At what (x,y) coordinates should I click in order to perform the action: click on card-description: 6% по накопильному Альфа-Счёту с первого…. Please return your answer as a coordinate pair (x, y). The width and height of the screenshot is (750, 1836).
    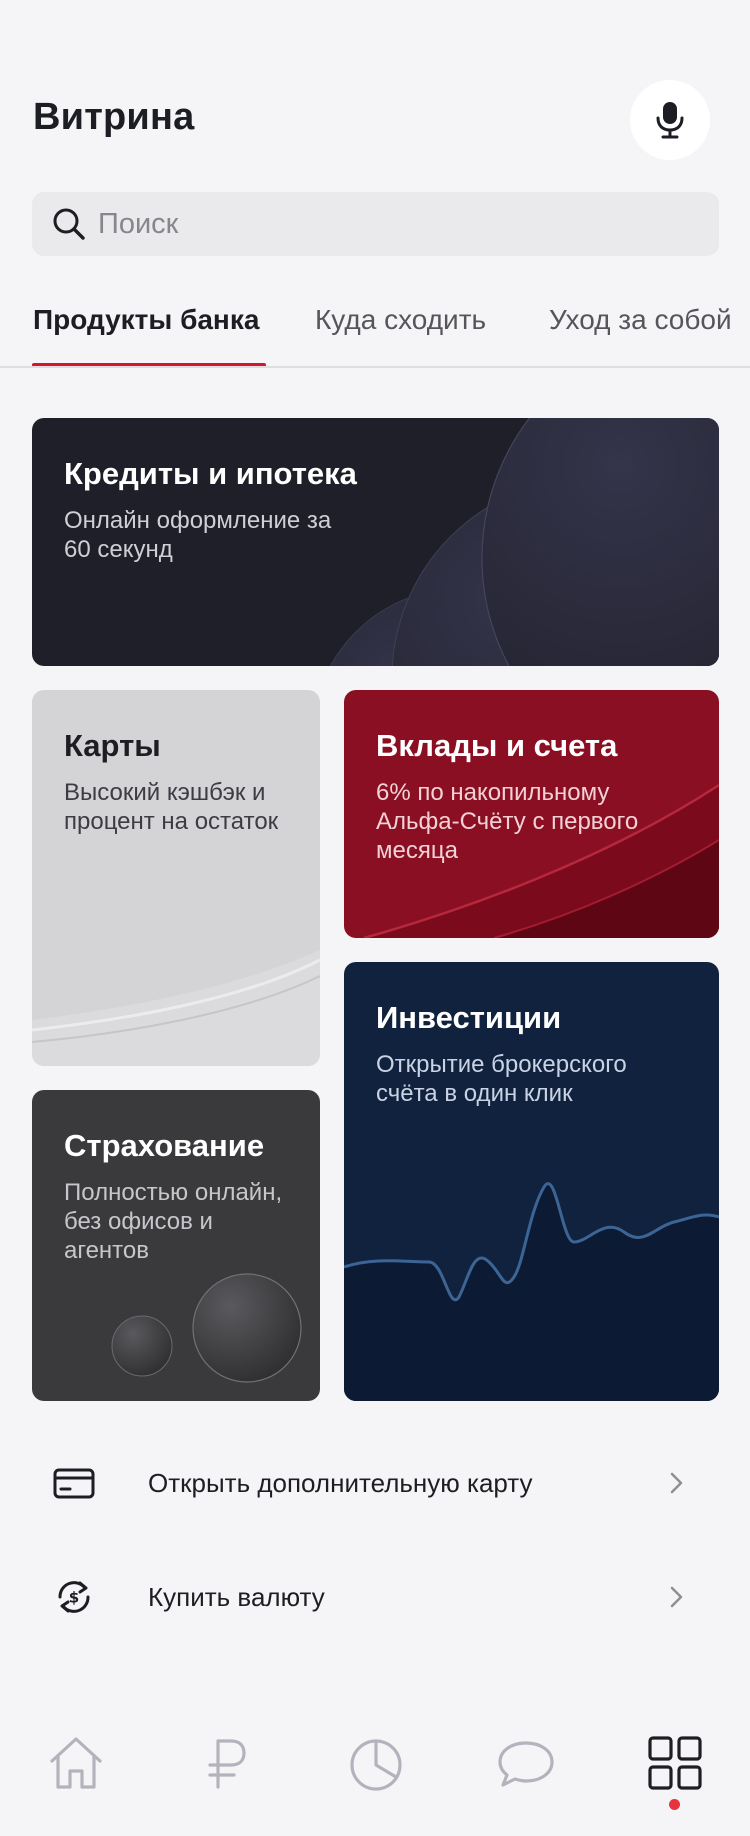
    Looking at the image, I should click on (507, 821).